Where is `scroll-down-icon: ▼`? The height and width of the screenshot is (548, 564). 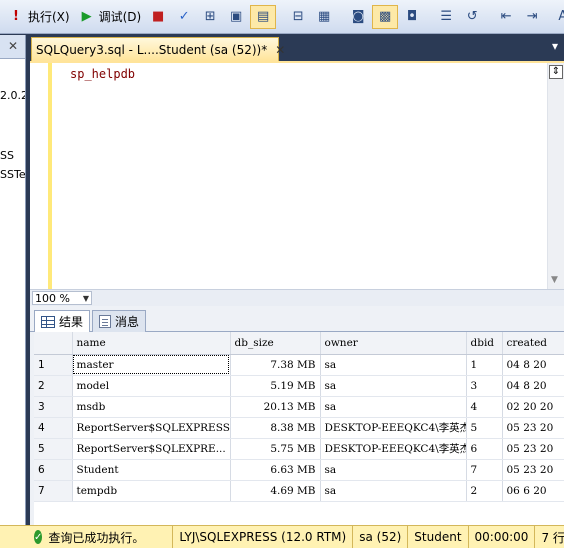
scroll-down-icon: ▼ is located at coordinates (554, 280).